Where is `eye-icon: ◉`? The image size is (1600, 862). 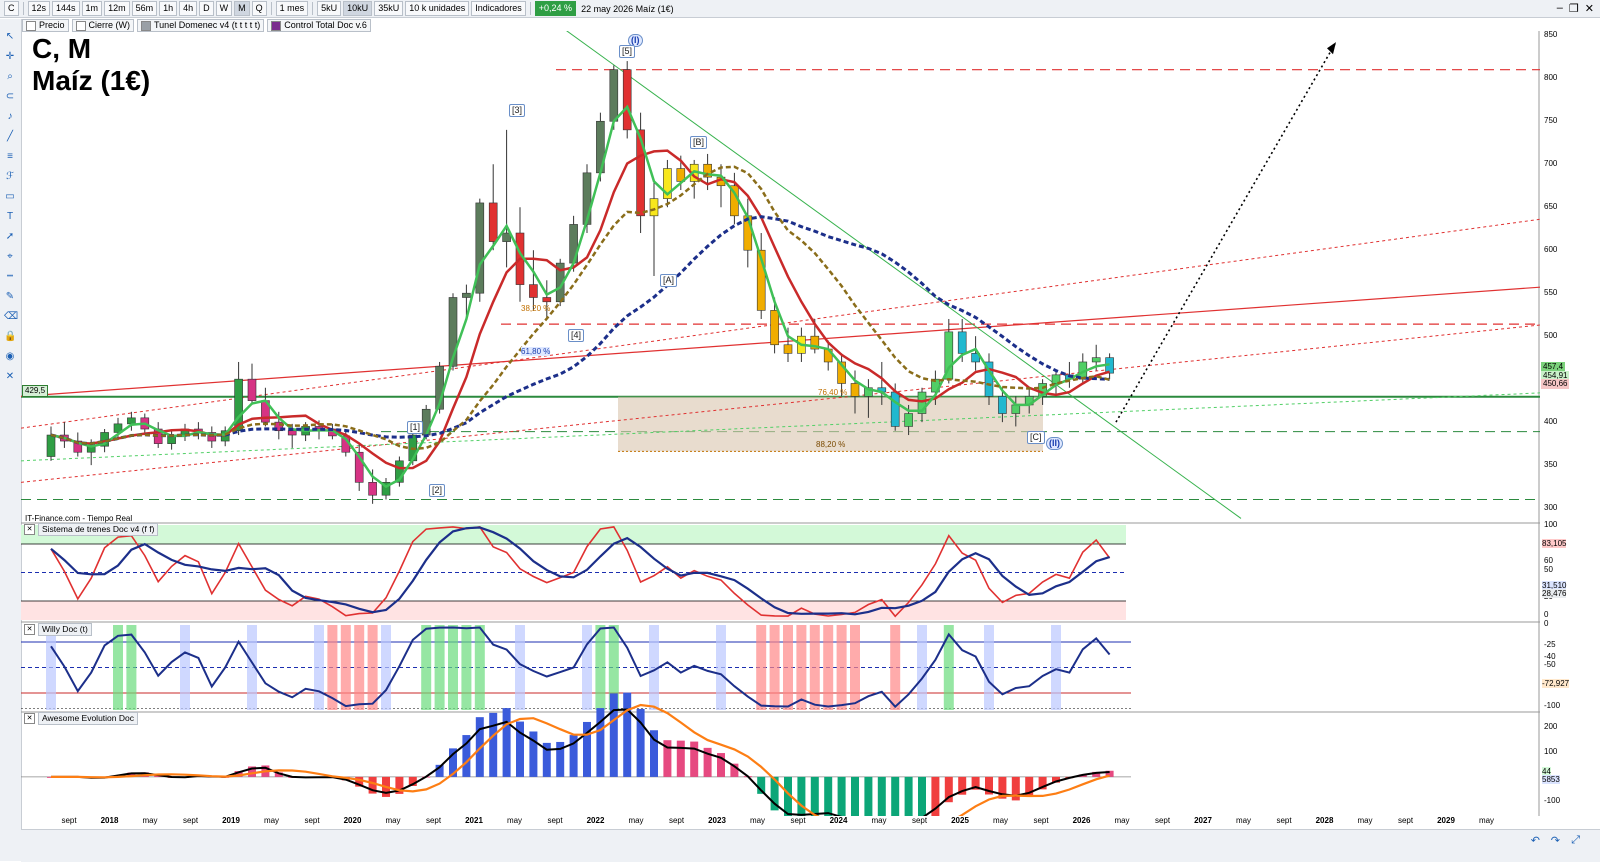
eye-icon: ◉ is located at coordinates (10, 357).